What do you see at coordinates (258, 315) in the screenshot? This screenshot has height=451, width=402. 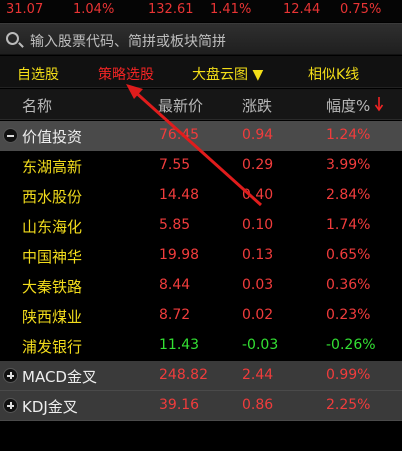 I see `stock-change: 0.02` at bounding box center [258, 315].